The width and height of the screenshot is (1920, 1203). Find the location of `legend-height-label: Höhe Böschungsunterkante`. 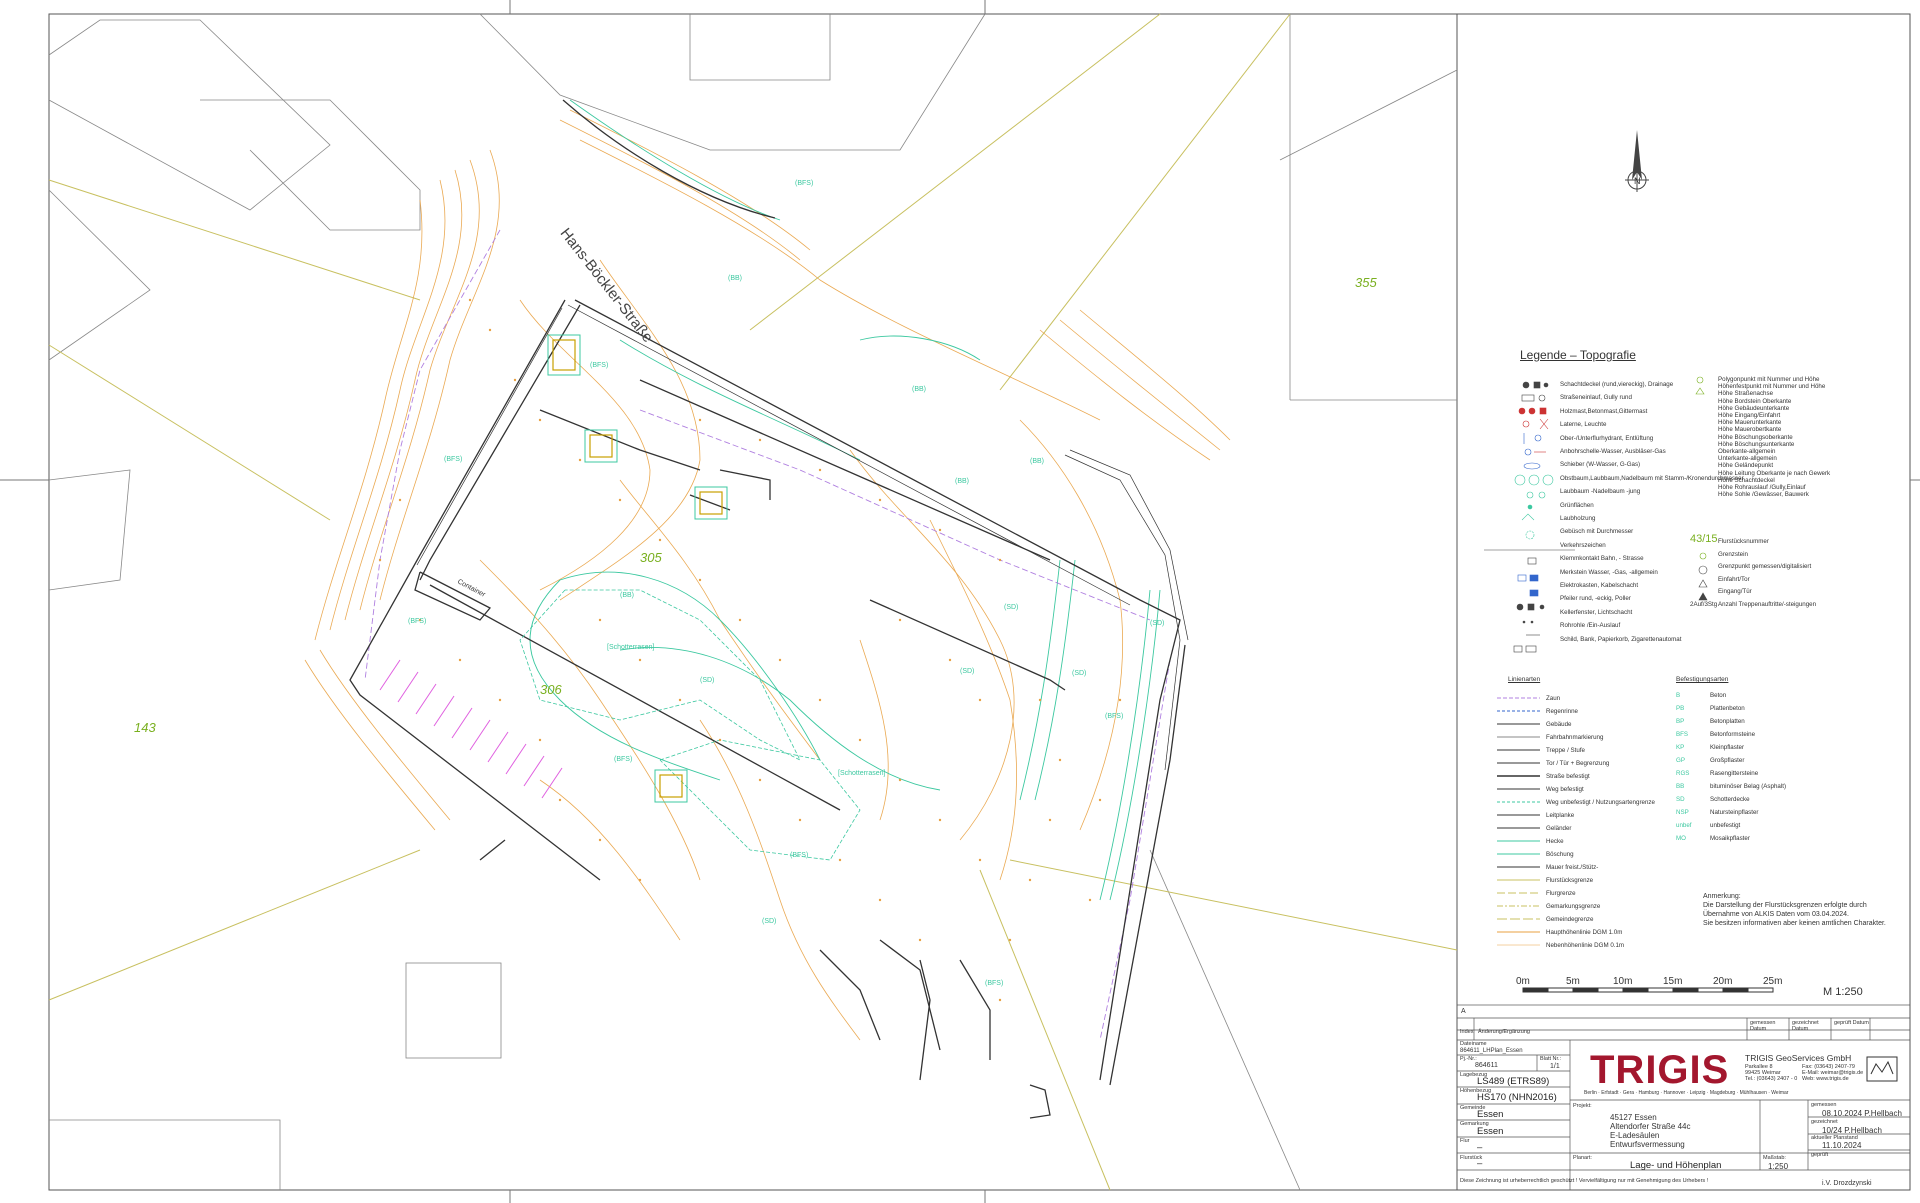

legend-height-label: Höhe Böschungsunterkante is located at coordinates (1756, 444).